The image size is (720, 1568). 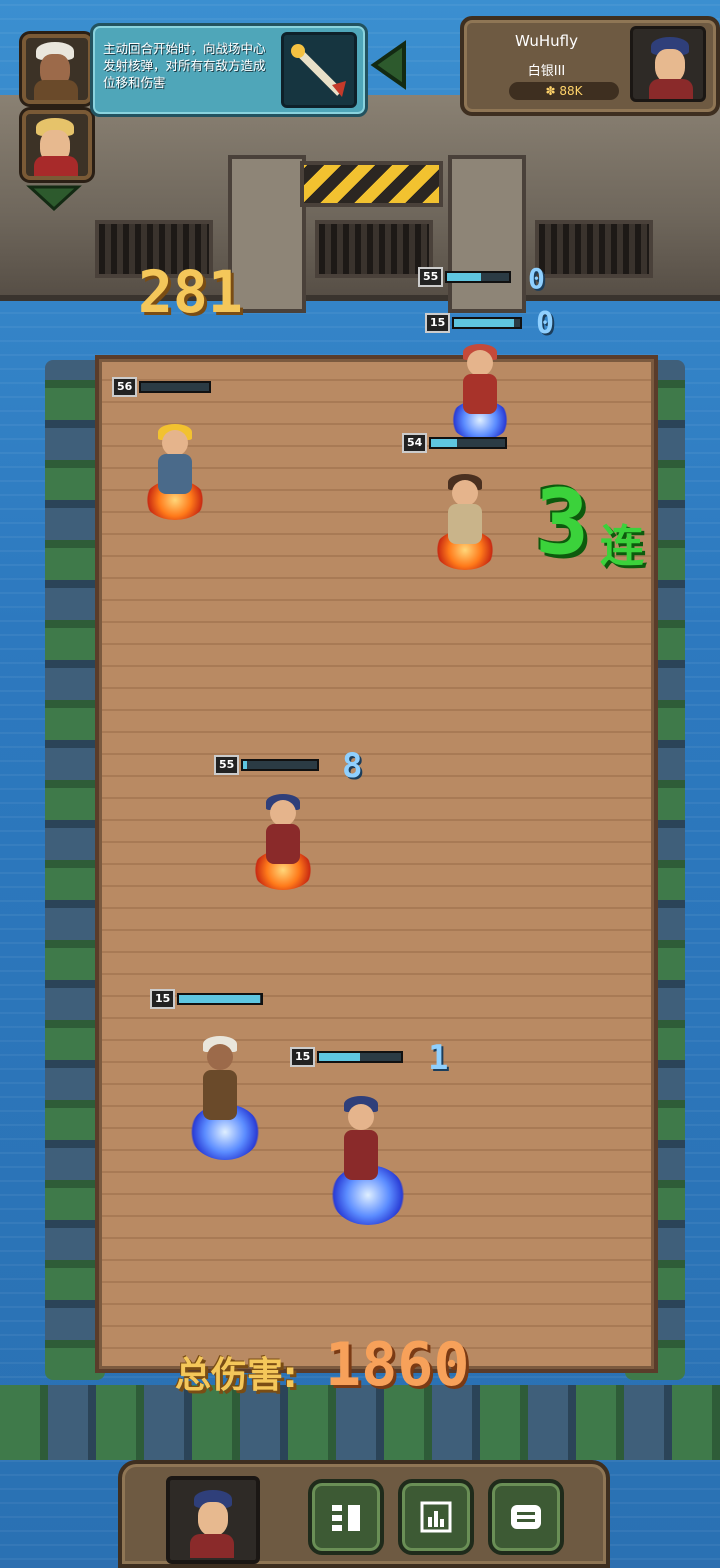 What do you see at coordinates (125, 387) in the screenshot?
I see `unit-level: 56` at bounding box center [125, 387].